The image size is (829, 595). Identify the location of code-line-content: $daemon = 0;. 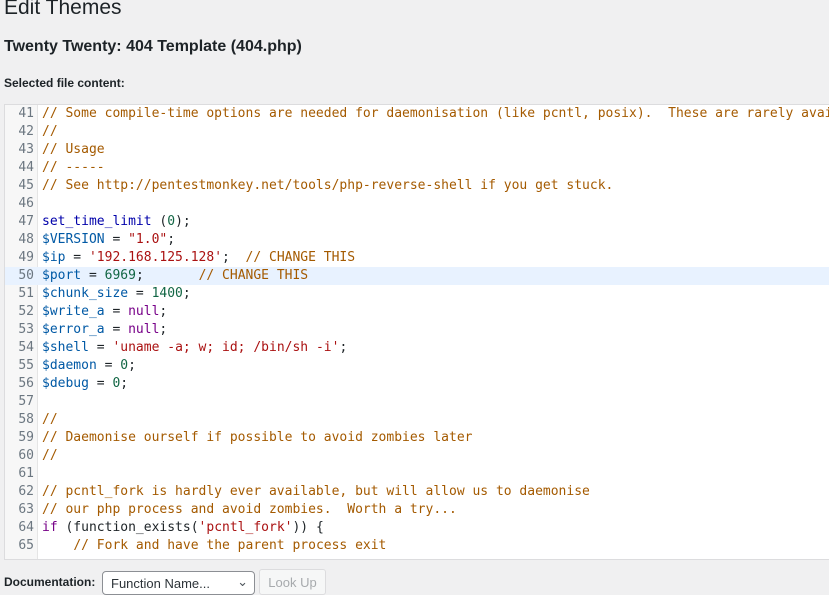
(89, 366).